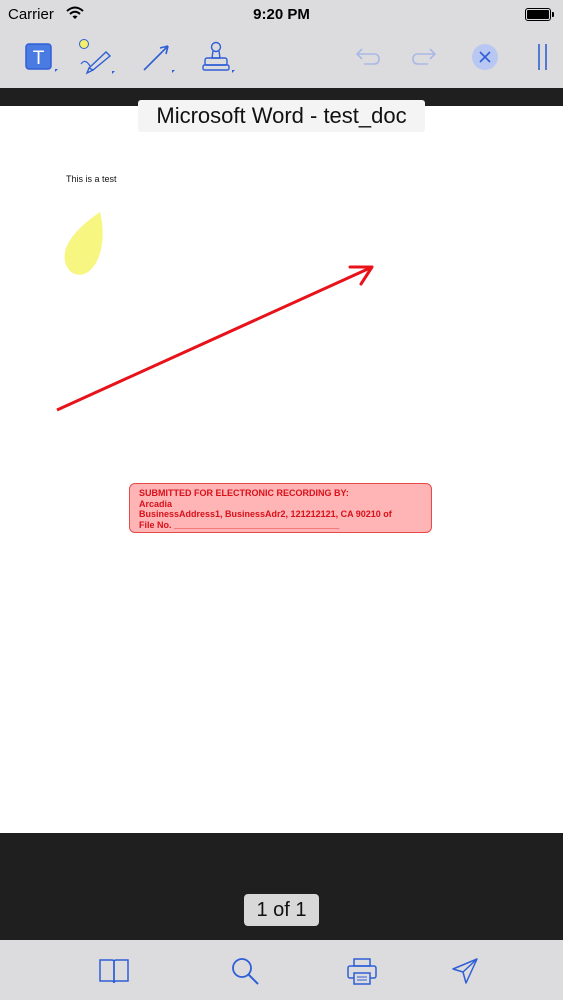 Image resolution: width=563 pixels, height=1000 pixels. I want to click on printer-icon, so click(362, 971).